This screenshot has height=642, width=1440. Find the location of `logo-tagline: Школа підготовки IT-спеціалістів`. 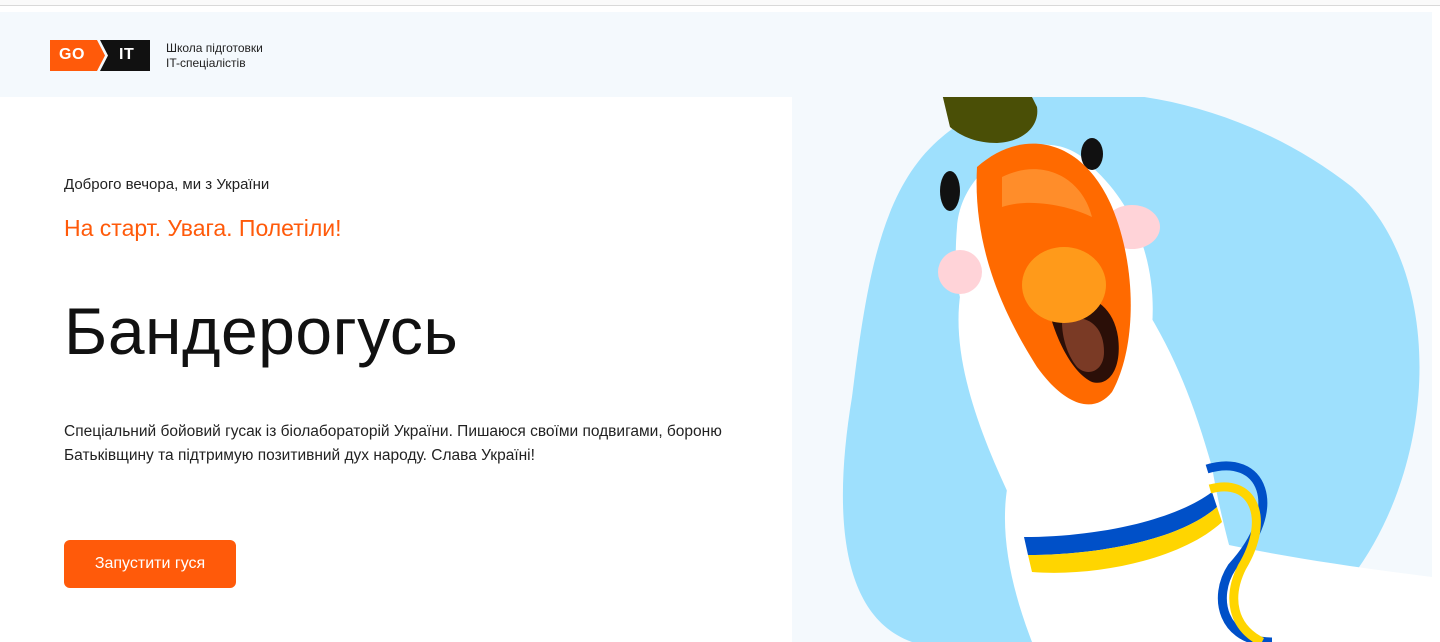

logo-tagline: Школа підготовки IT-спеціалістів is located at coordinates (214, 56).